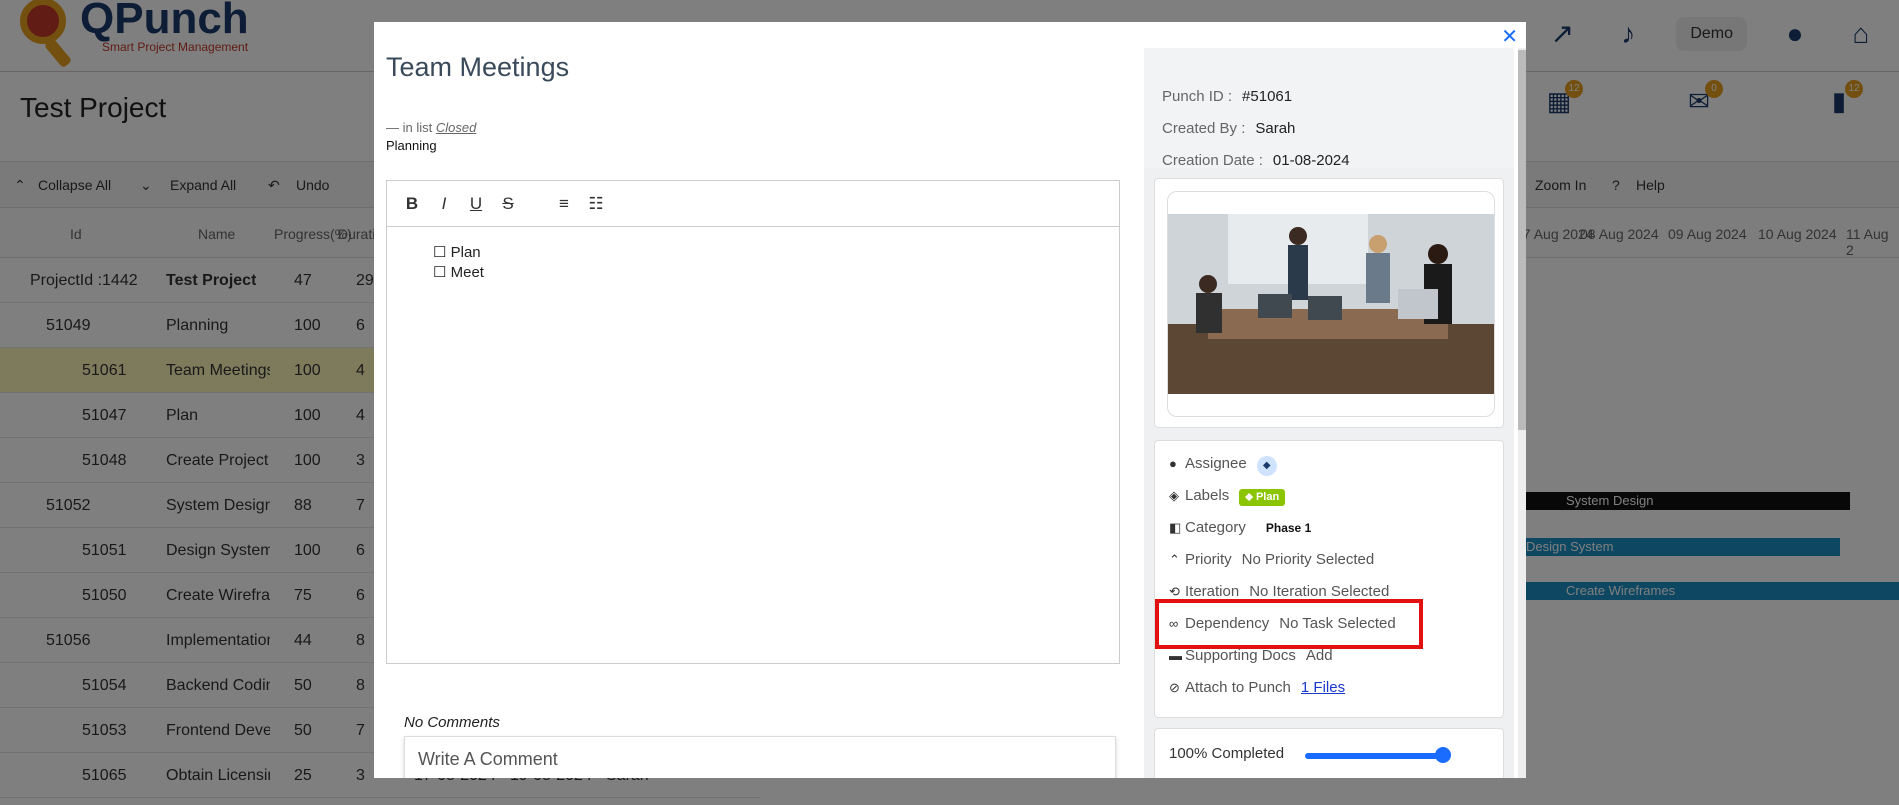 This screenshot has height=805, width=1899. What do you see at coordinates (476, 204) in the screenshot?
I see `underline-icon: U` at bounding box center [476, 204].